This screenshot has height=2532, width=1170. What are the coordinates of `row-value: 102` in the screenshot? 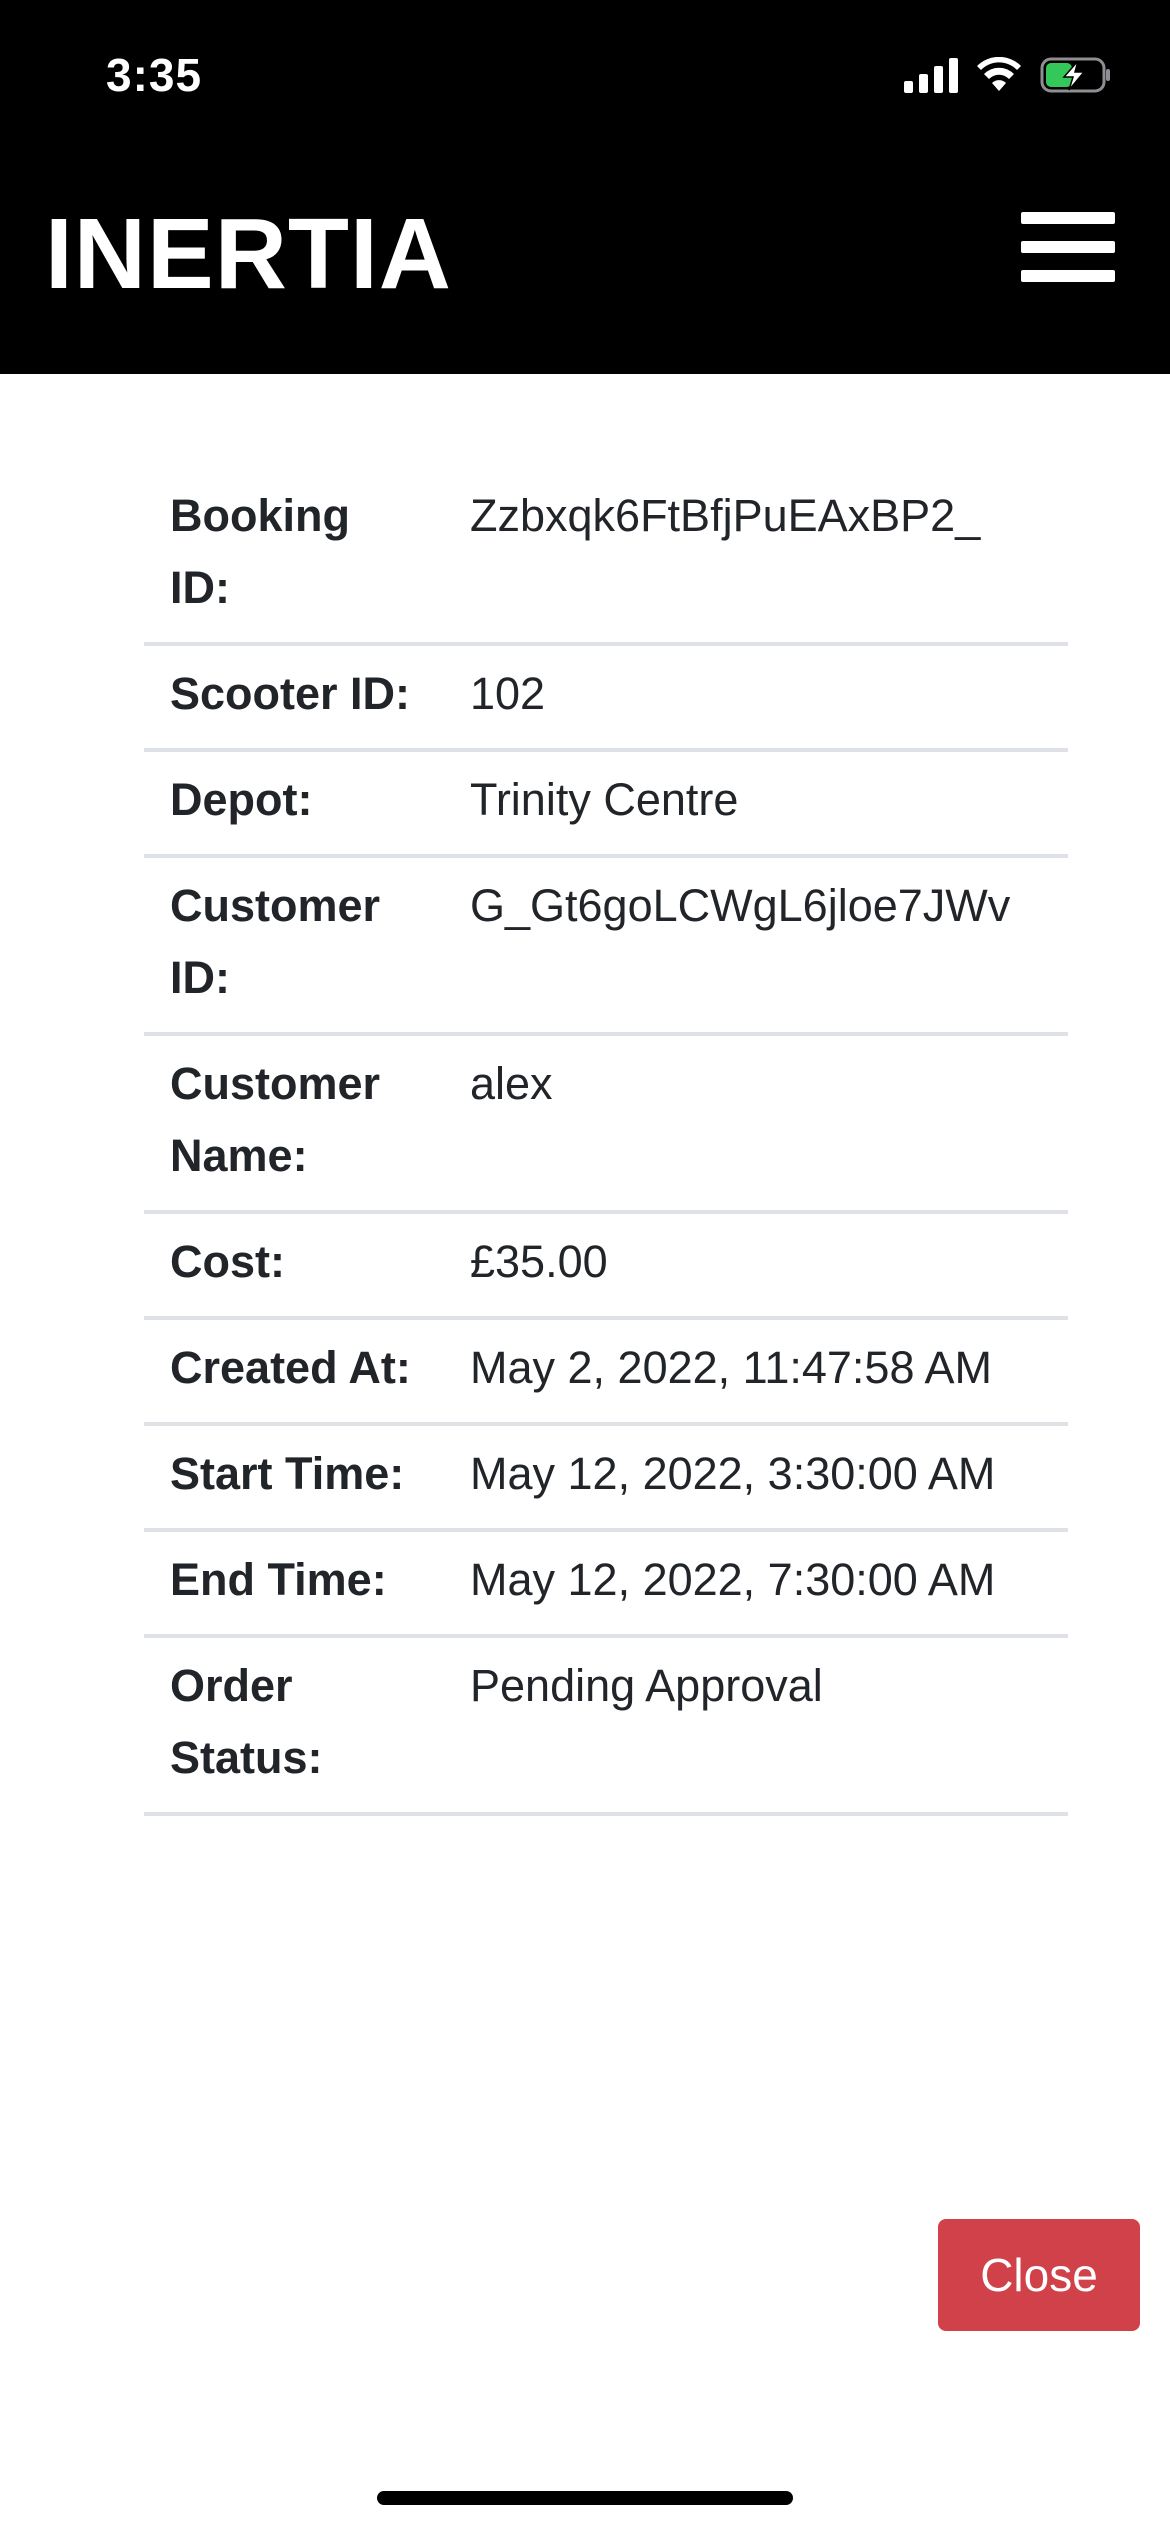 It's located at (756, 698).